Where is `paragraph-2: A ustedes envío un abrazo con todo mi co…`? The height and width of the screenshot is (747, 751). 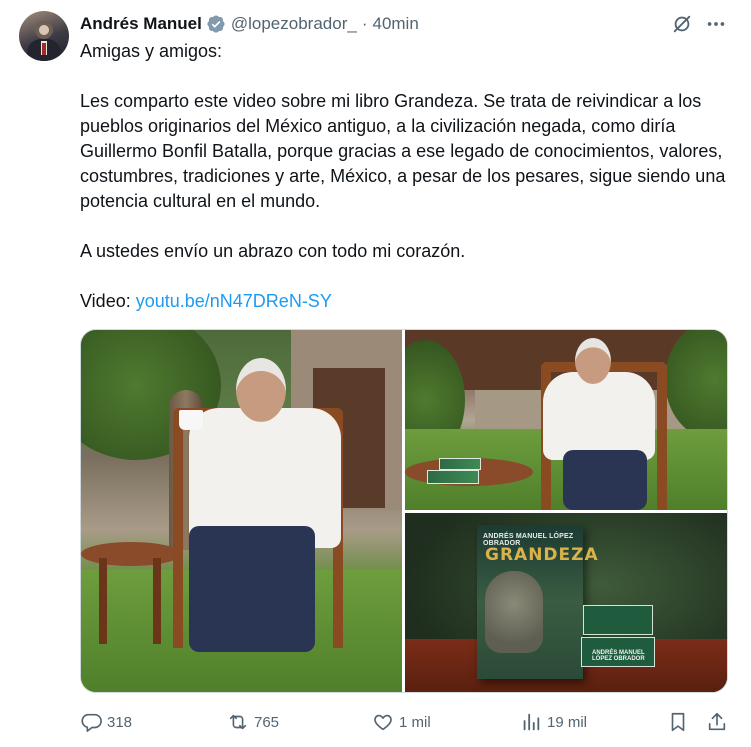
paragraph-2: A ustedes envío un abrazo con todo mi co… is located at coordinates (273, 251).